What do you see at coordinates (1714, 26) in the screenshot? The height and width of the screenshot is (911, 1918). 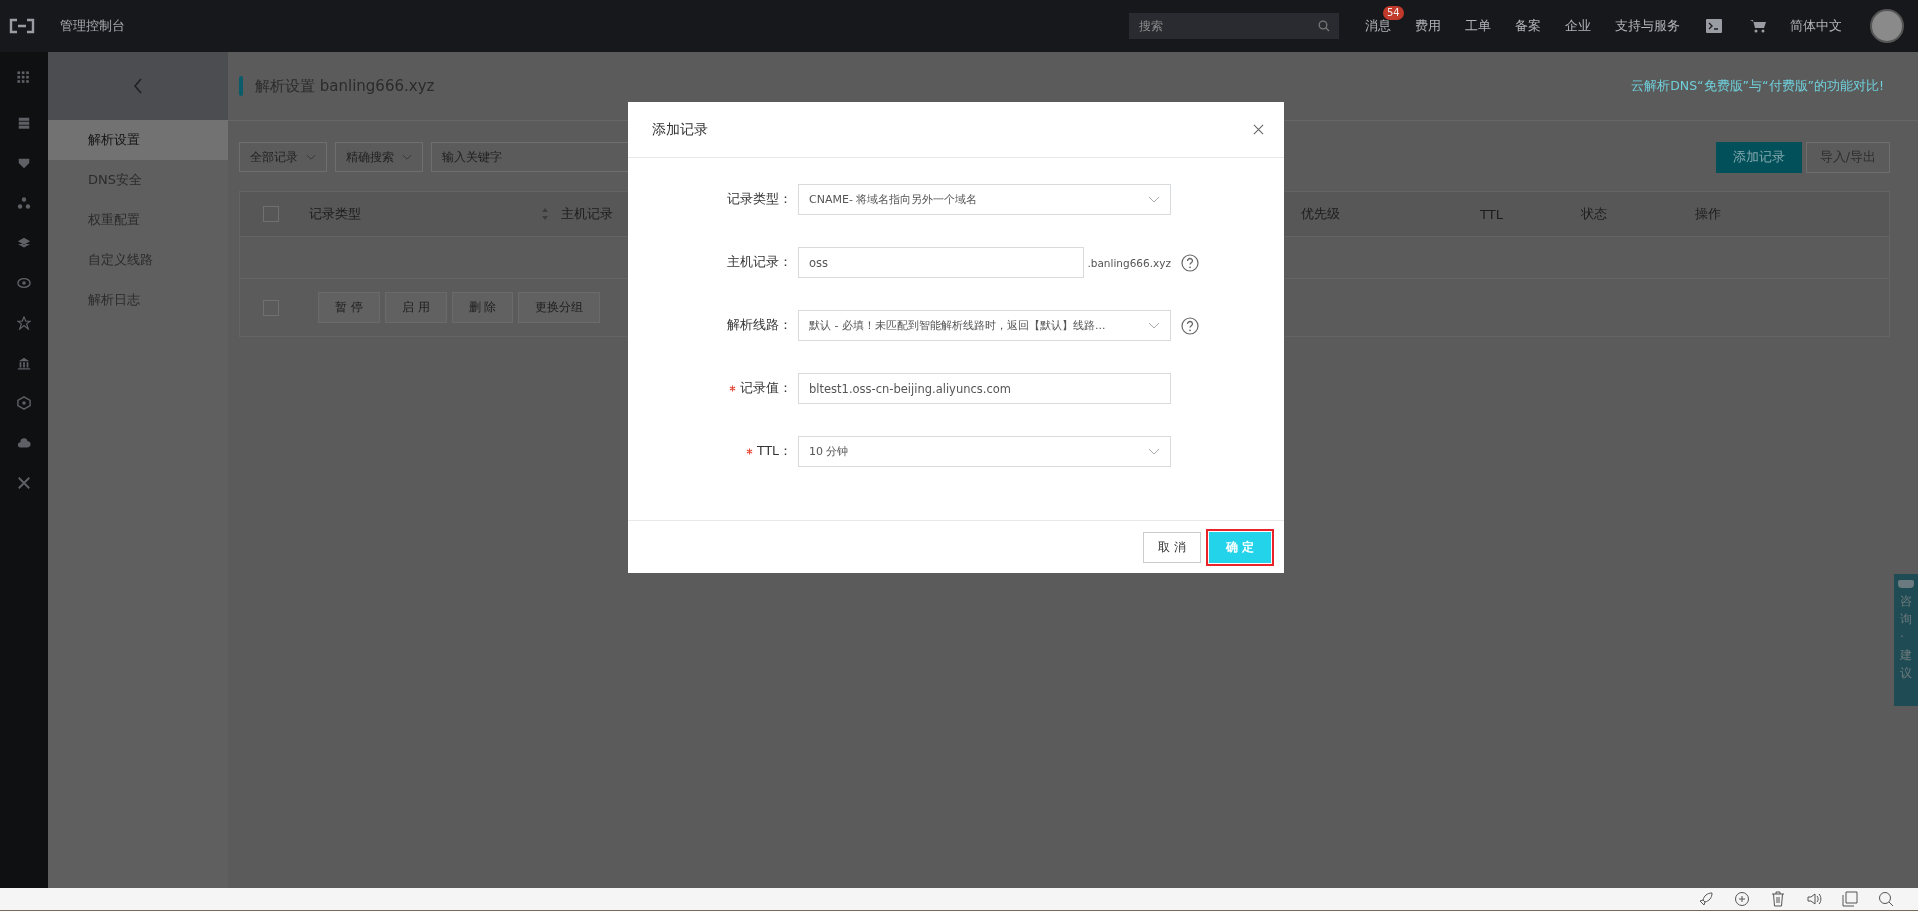 I see `terminal-icon` at bounding box center [1714, 26].